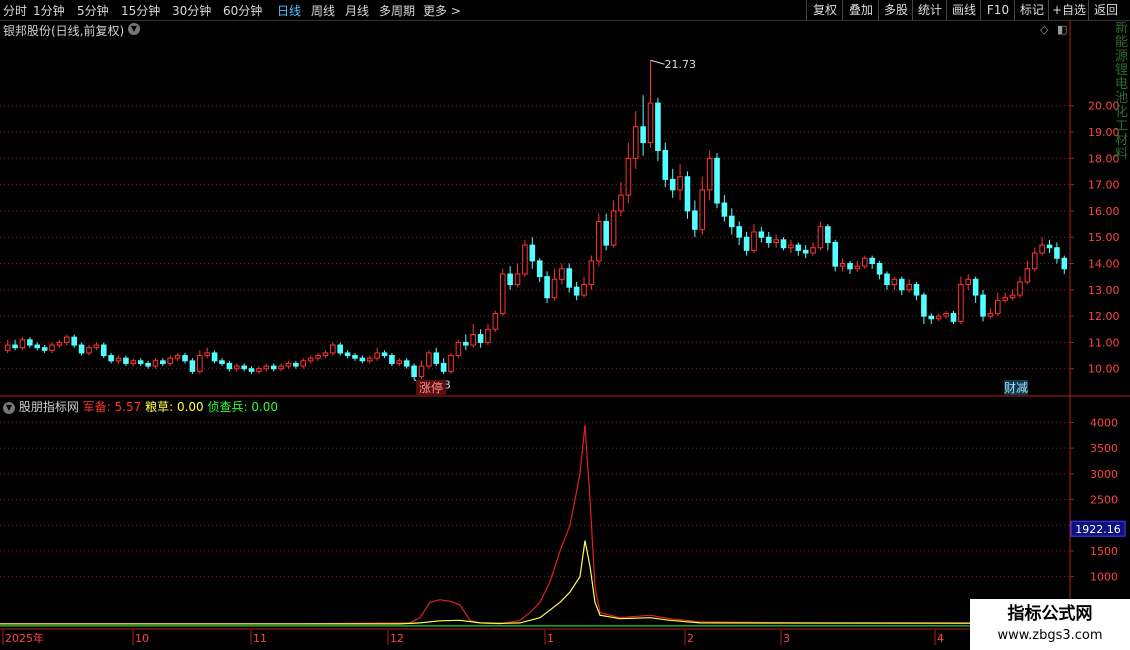  What do you see at coordinates (49, 10) in the screenshot?
I see `period-tab-1min: 1分钟` at bounding box center [49, 10].